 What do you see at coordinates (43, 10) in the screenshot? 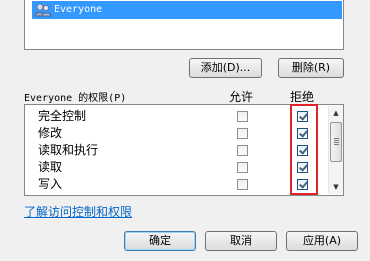
I see `users-group-icon` at bounding box center [43, 10].